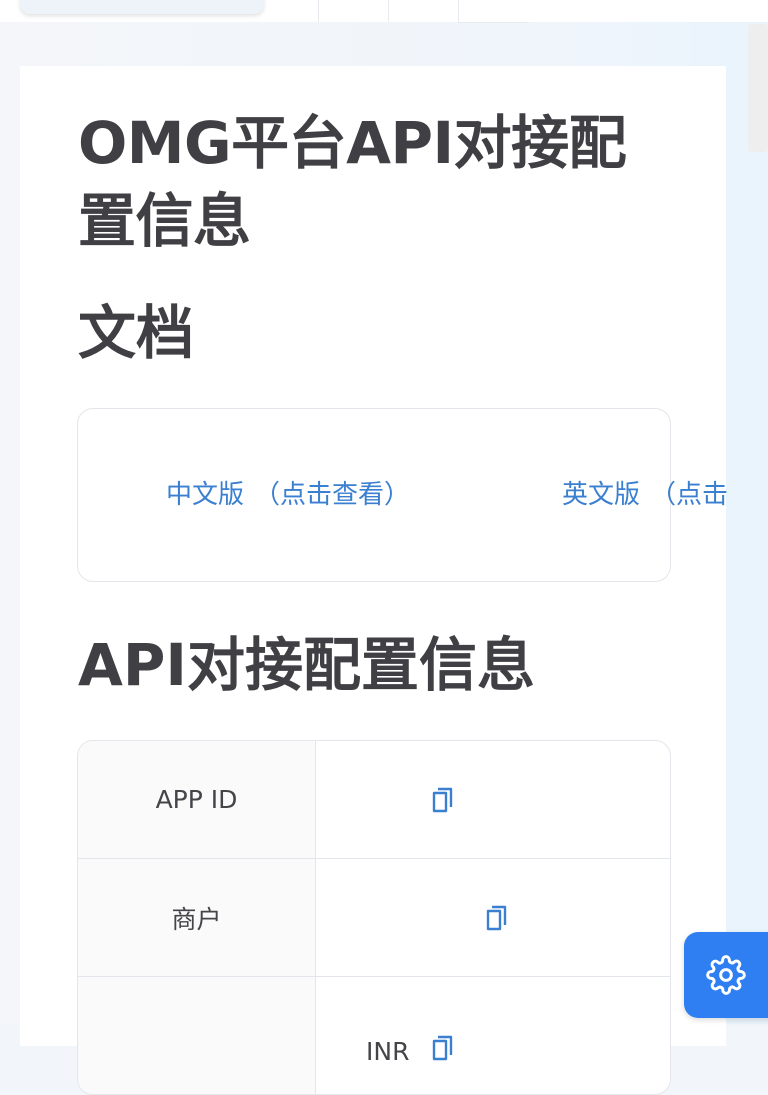 The image size is (768, 1095). I want to click on table-row: 商户, so click(374, 918).